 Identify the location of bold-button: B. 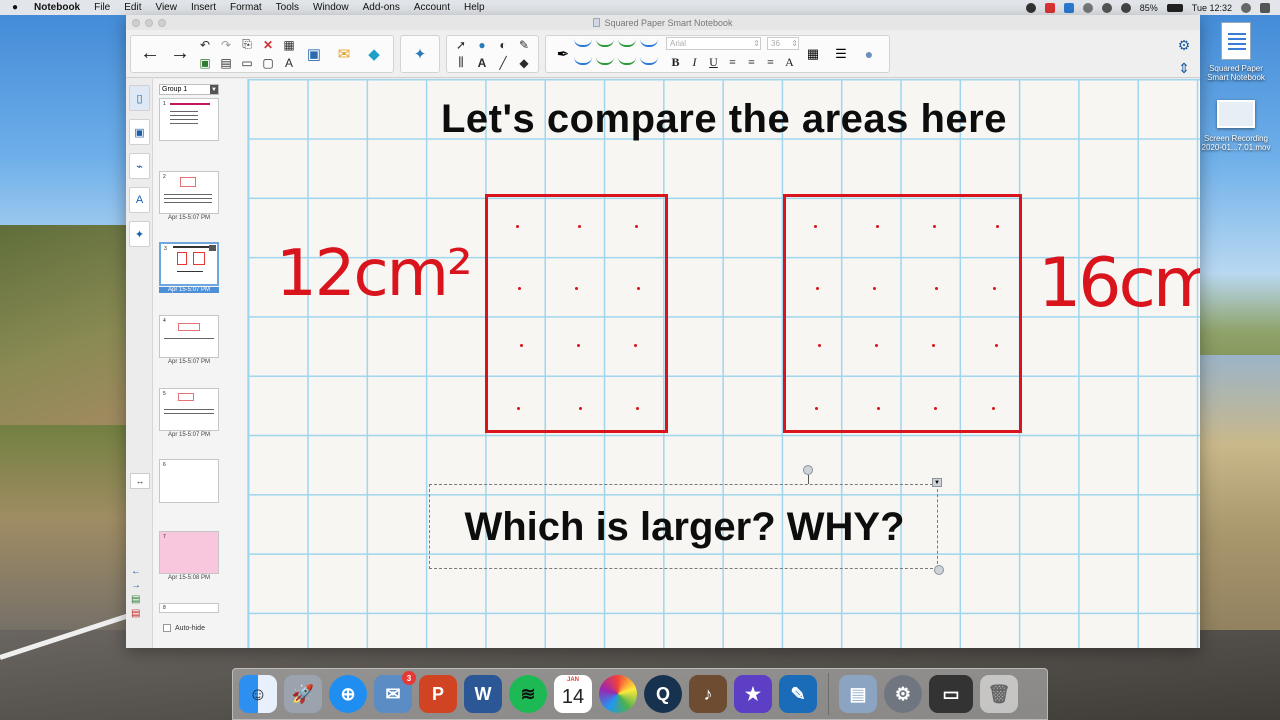
(675, 62).